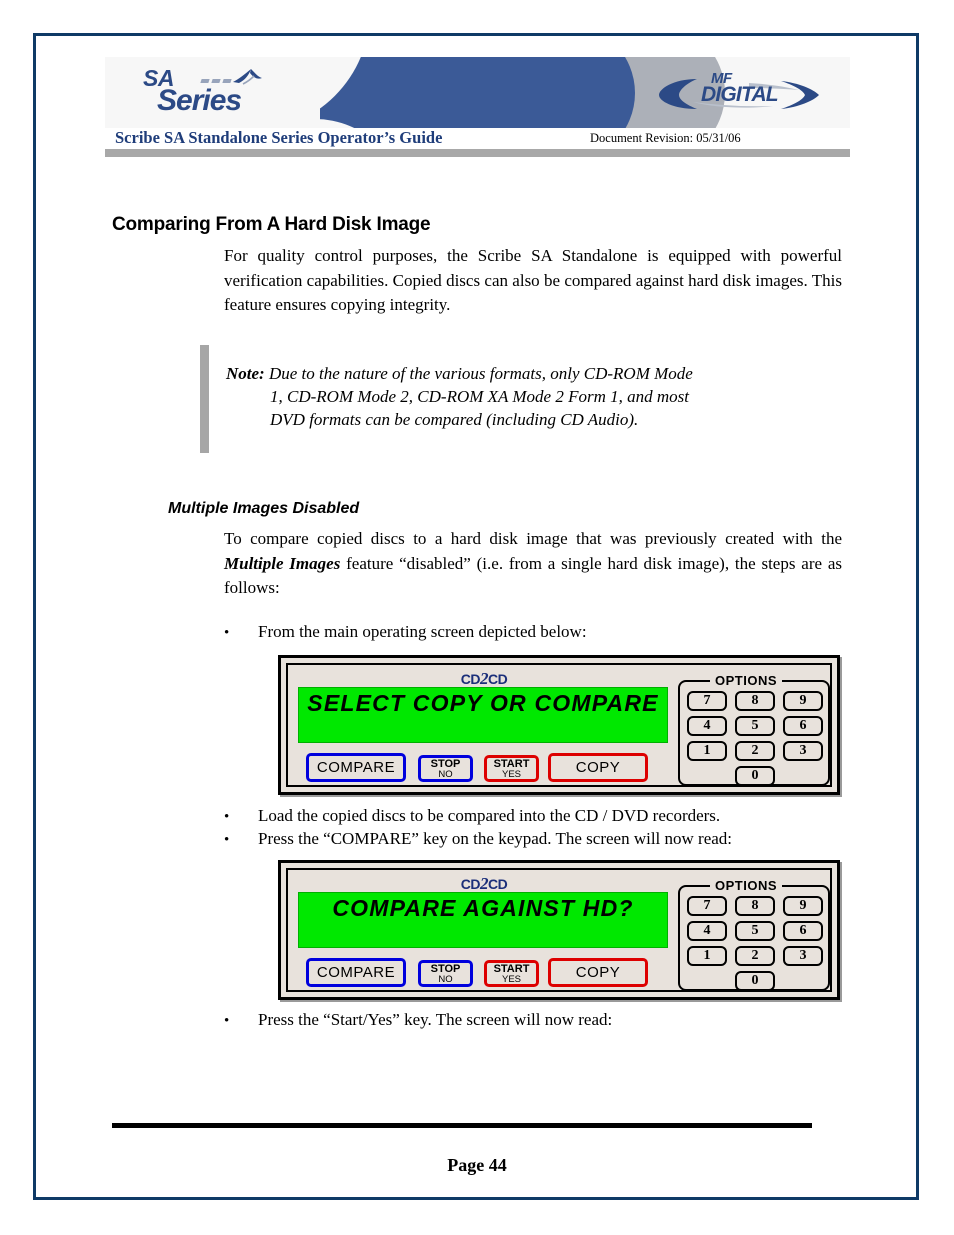 This screenshot has width=954, height=1235. What do you see at coordinates (282, 563) in the screenshot?
I see `tocompare-emphasis: Multiple Images` at bounding box center [282, 563].